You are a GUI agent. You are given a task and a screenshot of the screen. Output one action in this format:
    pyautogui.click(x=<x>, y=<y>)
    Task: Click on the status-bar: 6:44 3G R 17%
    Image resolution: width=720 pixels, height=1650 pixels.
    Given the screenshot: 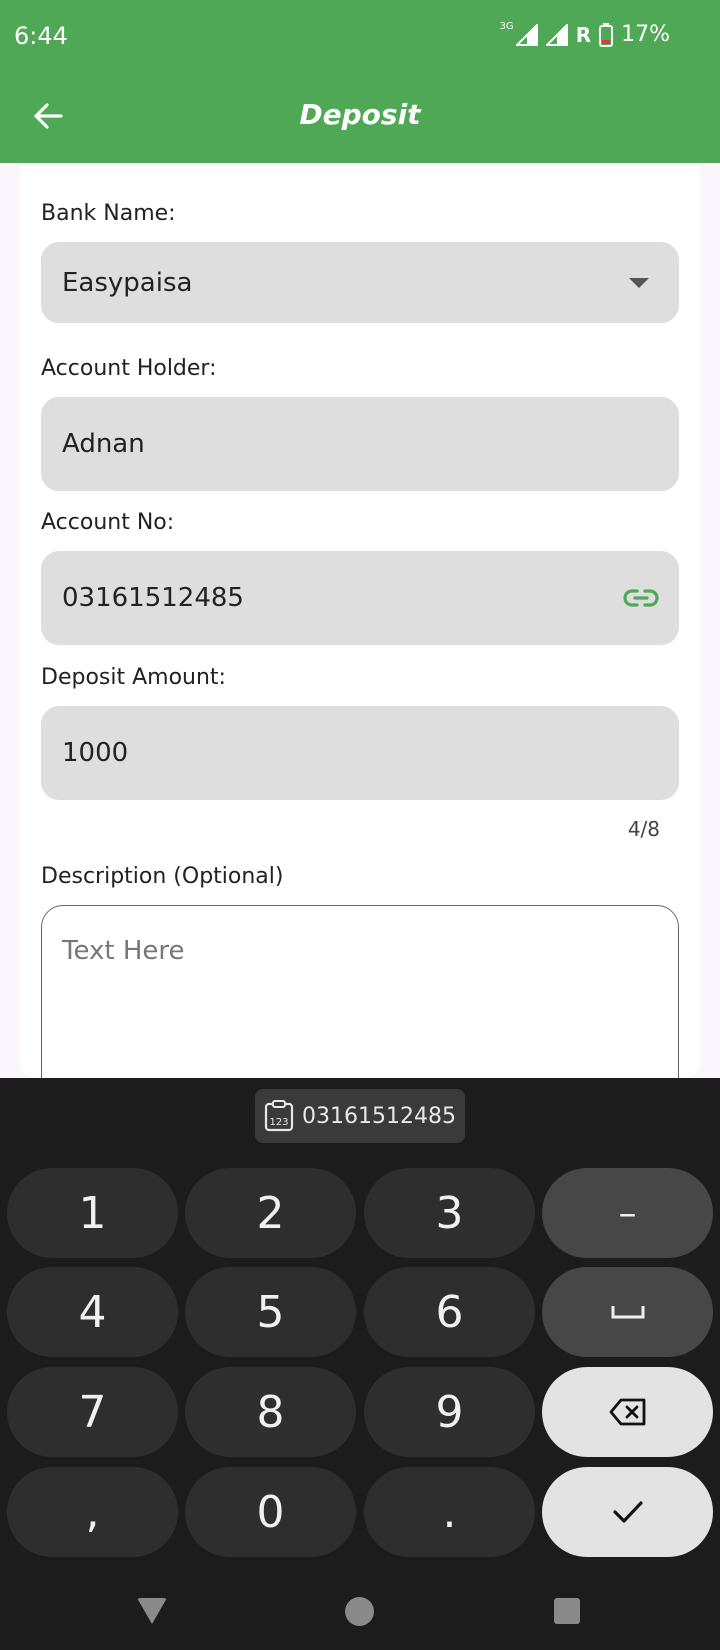 What is the action you would take?
    pyautogui.click(x=360, y=38)
    